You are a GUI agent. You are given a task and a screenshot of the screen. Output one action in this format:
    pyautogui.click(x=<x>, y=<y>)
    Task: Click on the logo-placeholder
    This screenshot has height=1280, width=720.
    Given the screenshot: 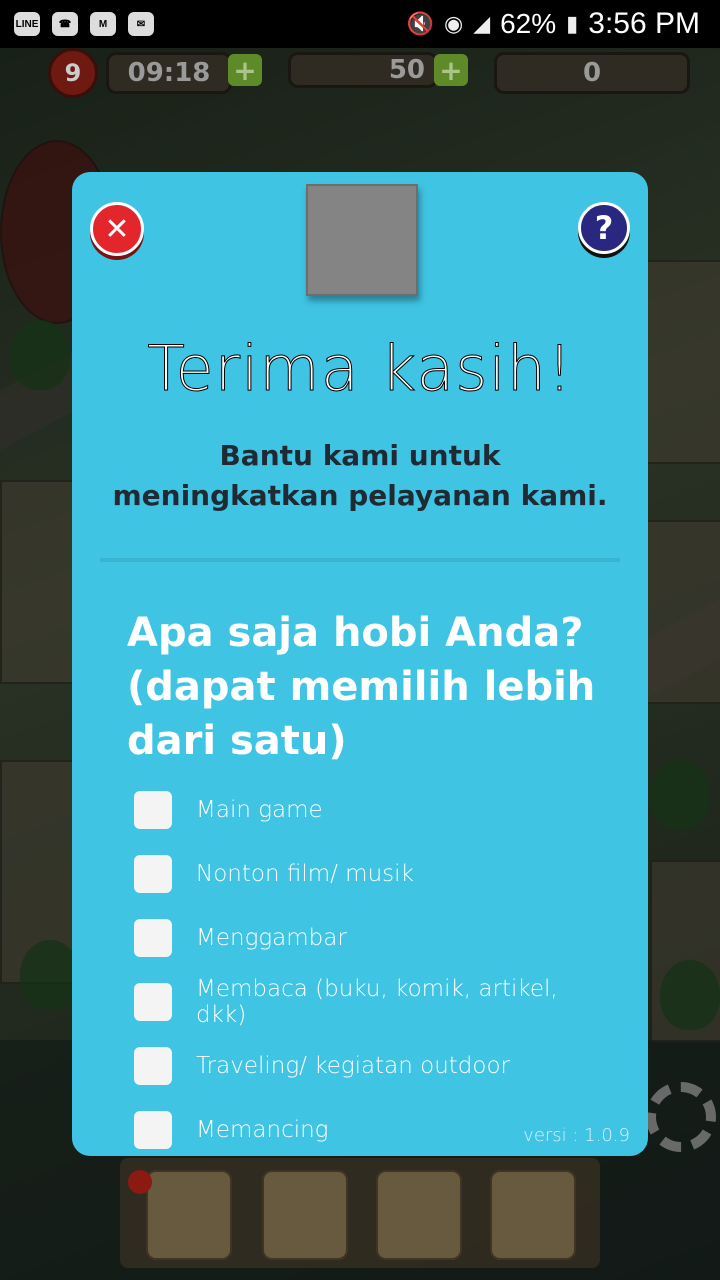 What is the action you would take?
    pyautogui.click(x=362, y=240)
    